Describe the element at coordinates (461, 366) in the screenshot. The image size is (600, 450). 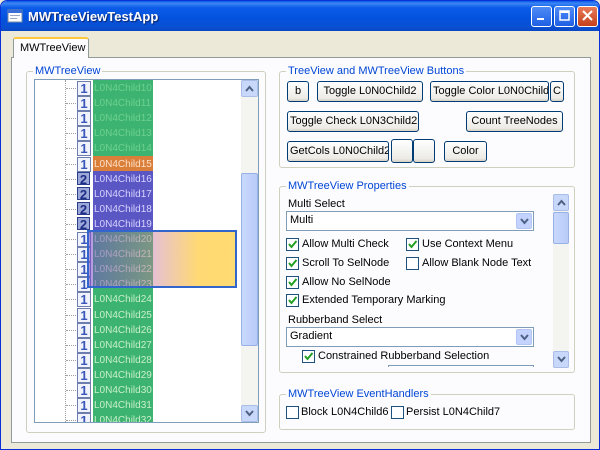
I see `partial-hidden-combo` at that location.